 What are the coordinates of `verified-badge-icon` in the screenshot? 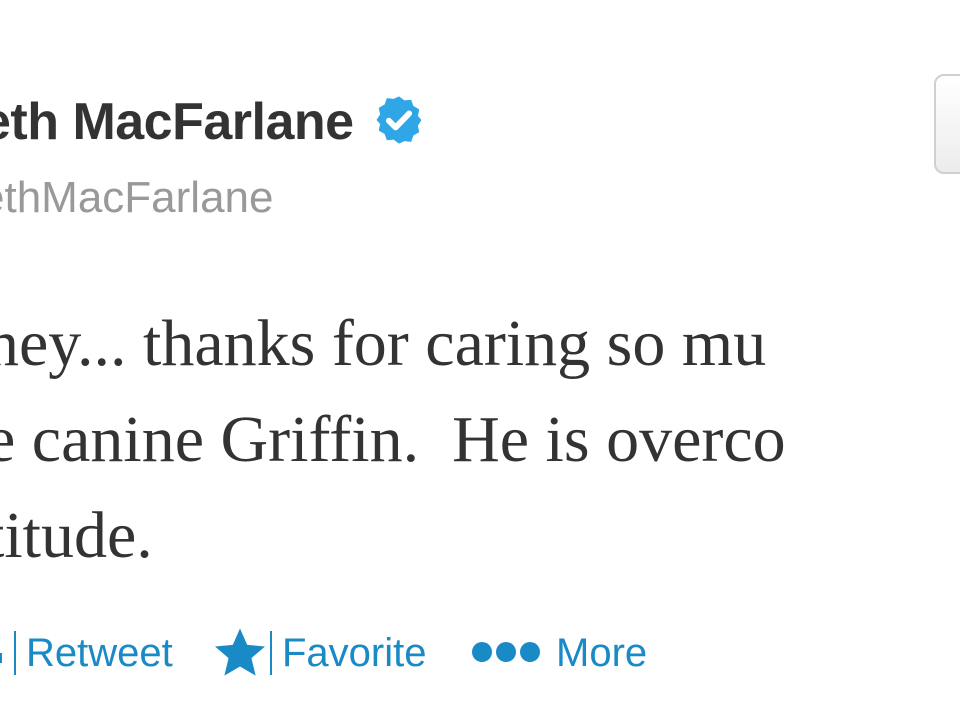 It's located at (399, 120).